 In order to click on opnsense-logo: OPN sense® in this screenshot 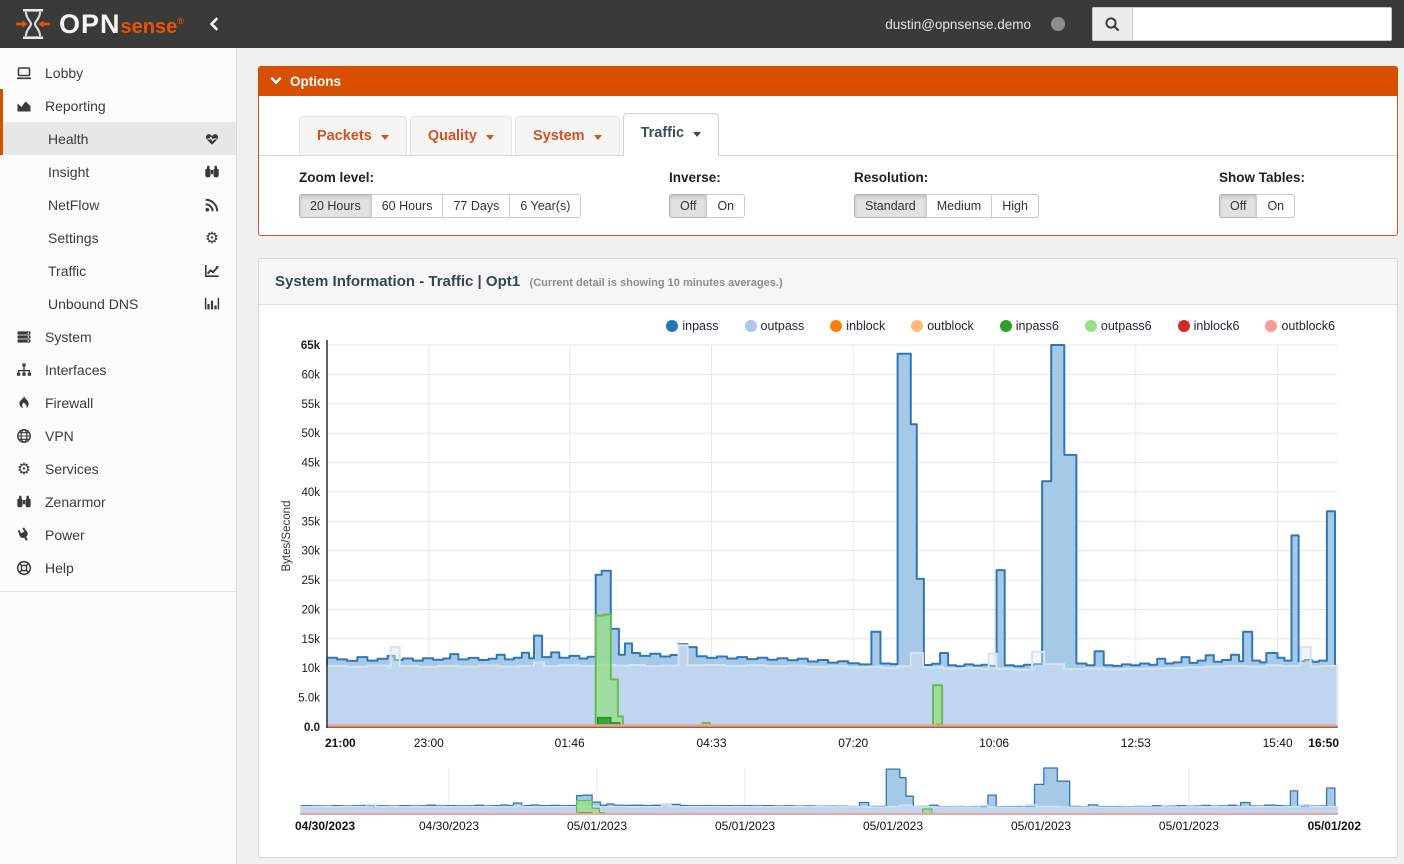, I will do `click(100, 24)`.